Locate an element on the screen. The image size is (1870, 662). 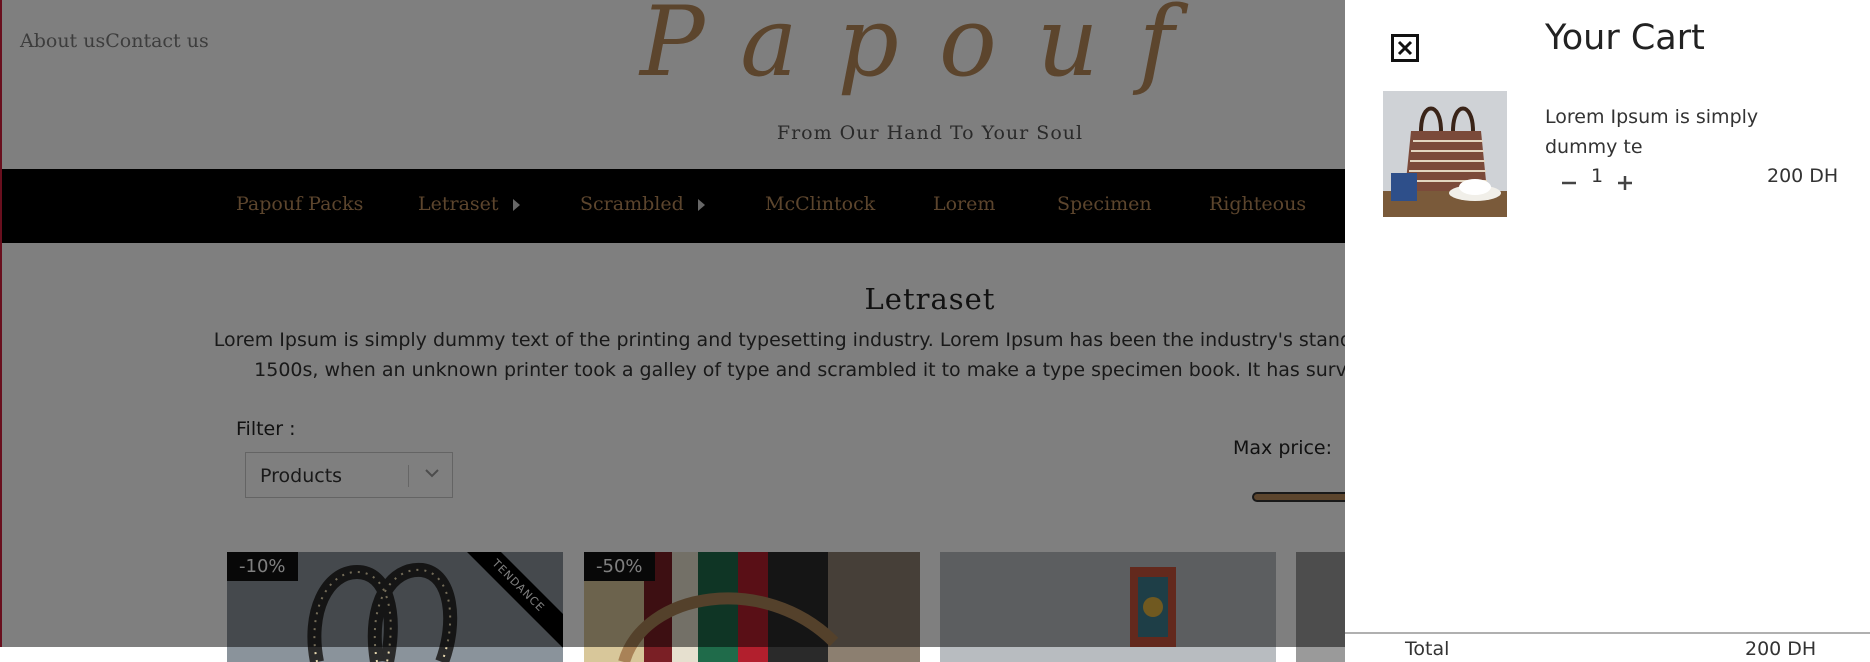
cart-total-label: Total is located at coordinates (1427, 649).